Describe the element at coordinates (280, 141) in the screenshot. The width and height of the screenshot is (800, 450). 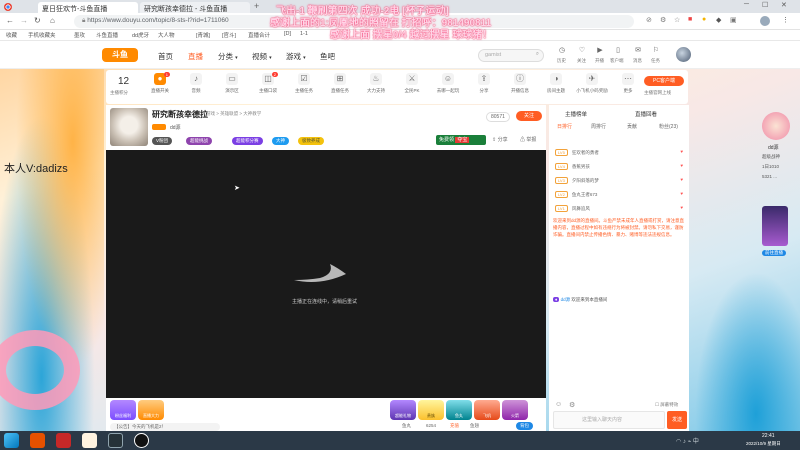
I see `tag-pill: 大神` at that location.